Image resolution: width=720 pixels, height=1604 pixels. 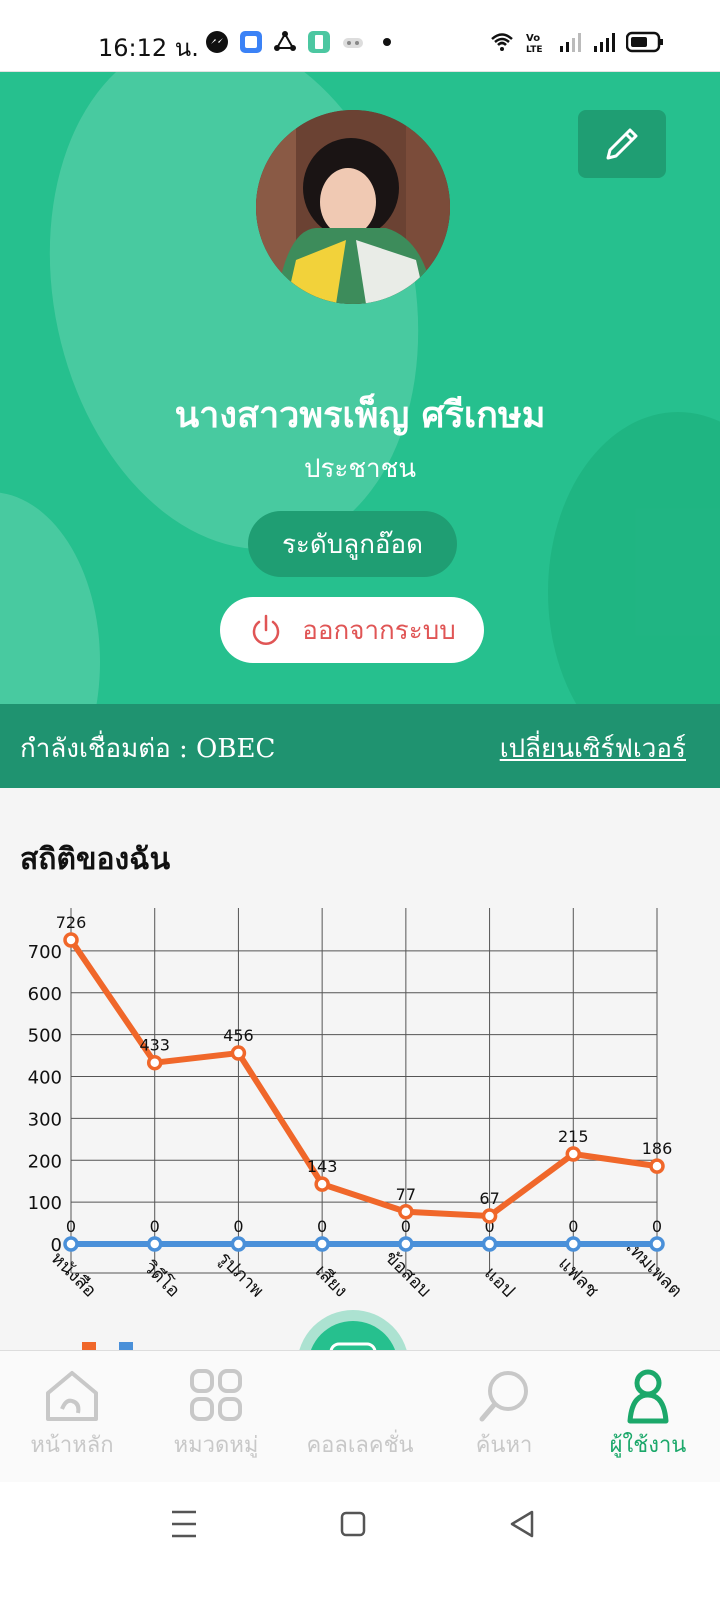 I want to click on nav-item-search: ค้นหา, so click(x=504, y=1417).